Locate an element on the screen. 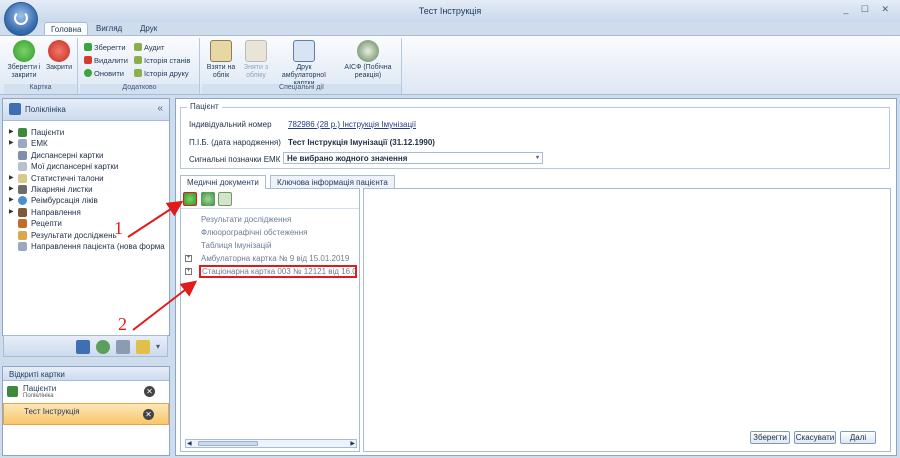  power-icon is located at coordinates (21, 18).